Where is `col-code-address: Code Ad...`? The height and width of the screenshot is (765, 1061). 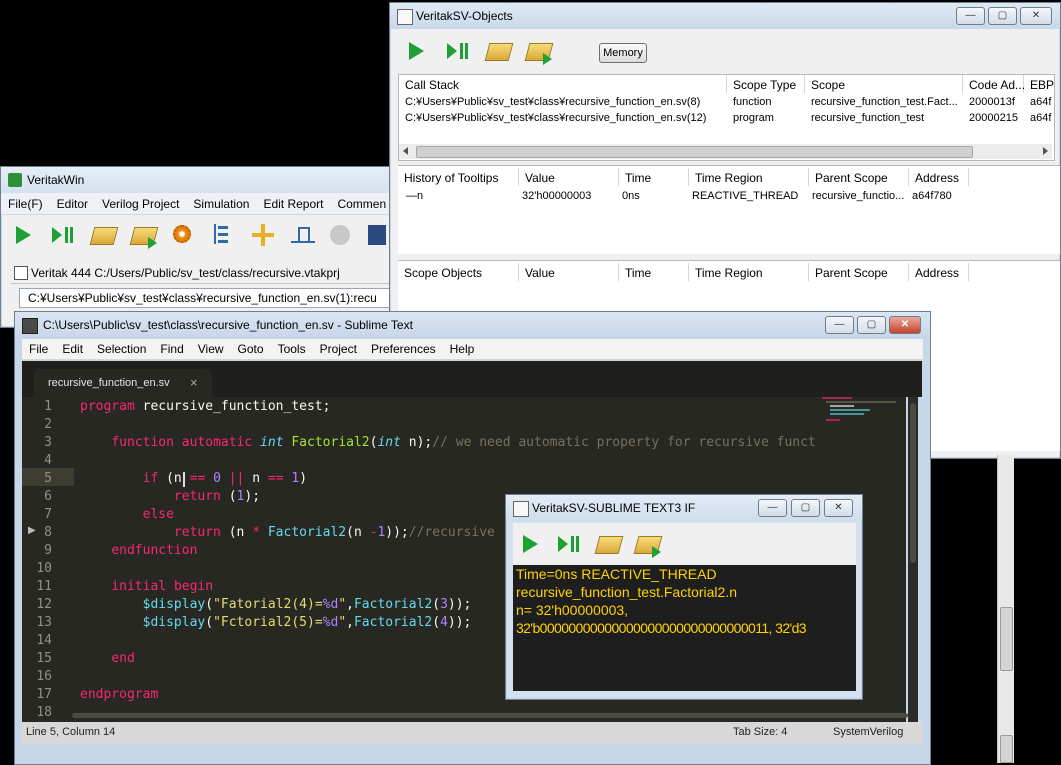 col-code-address: Code Ad... is located at coordinates (994, 84).